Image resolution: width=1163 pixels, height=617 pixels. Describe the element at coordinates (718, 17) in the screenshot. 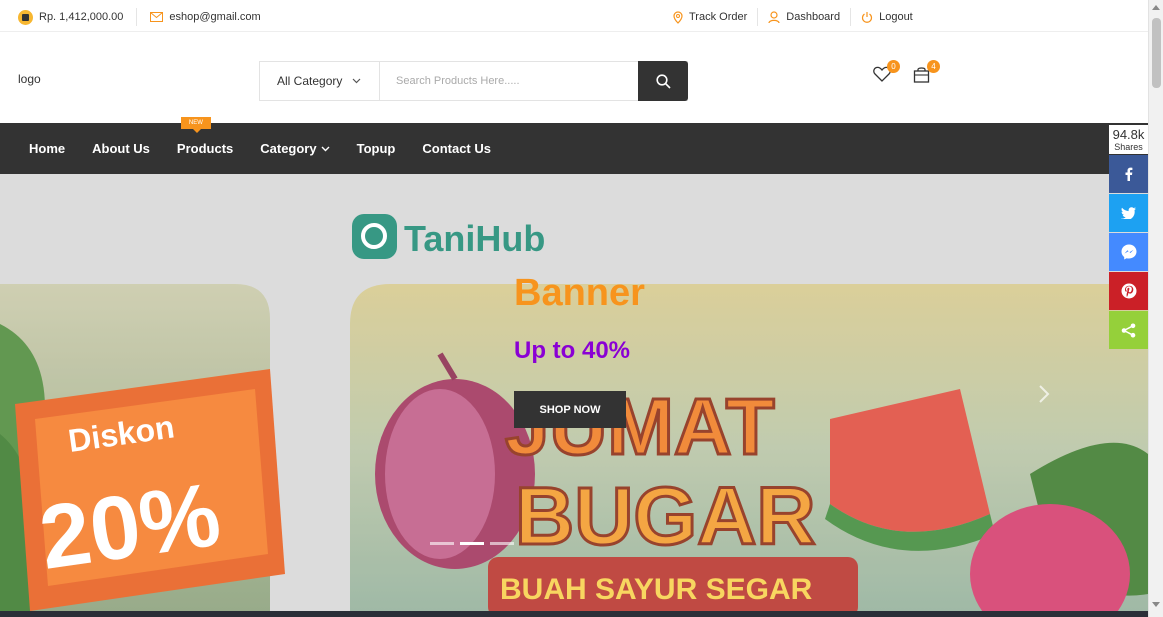

I see `track-order-label: Track Order` at that location.